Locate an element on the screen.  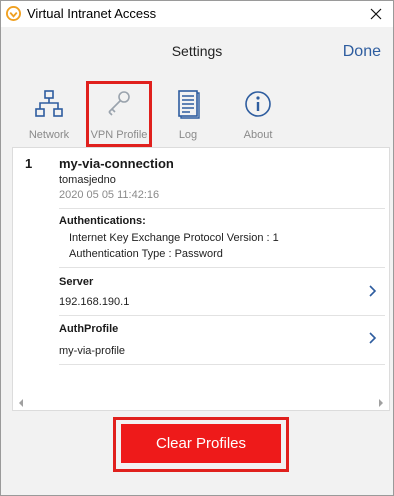
close-button is located at coordinates (376, 14).